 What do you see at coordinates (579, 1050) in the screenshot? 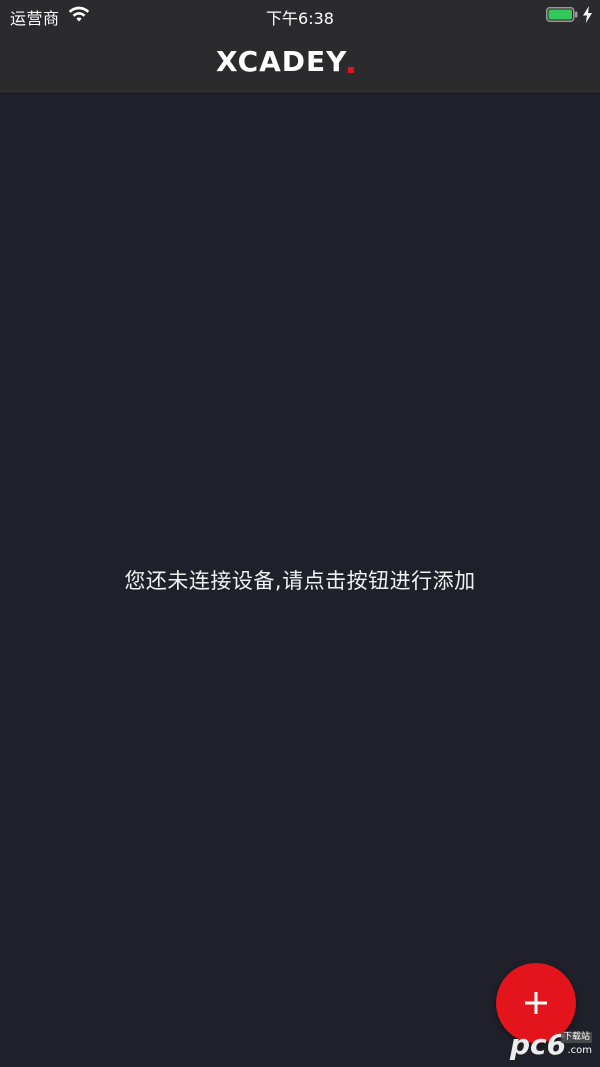
I see `watermark-domain: .com` at bounding box center [579, 1050].